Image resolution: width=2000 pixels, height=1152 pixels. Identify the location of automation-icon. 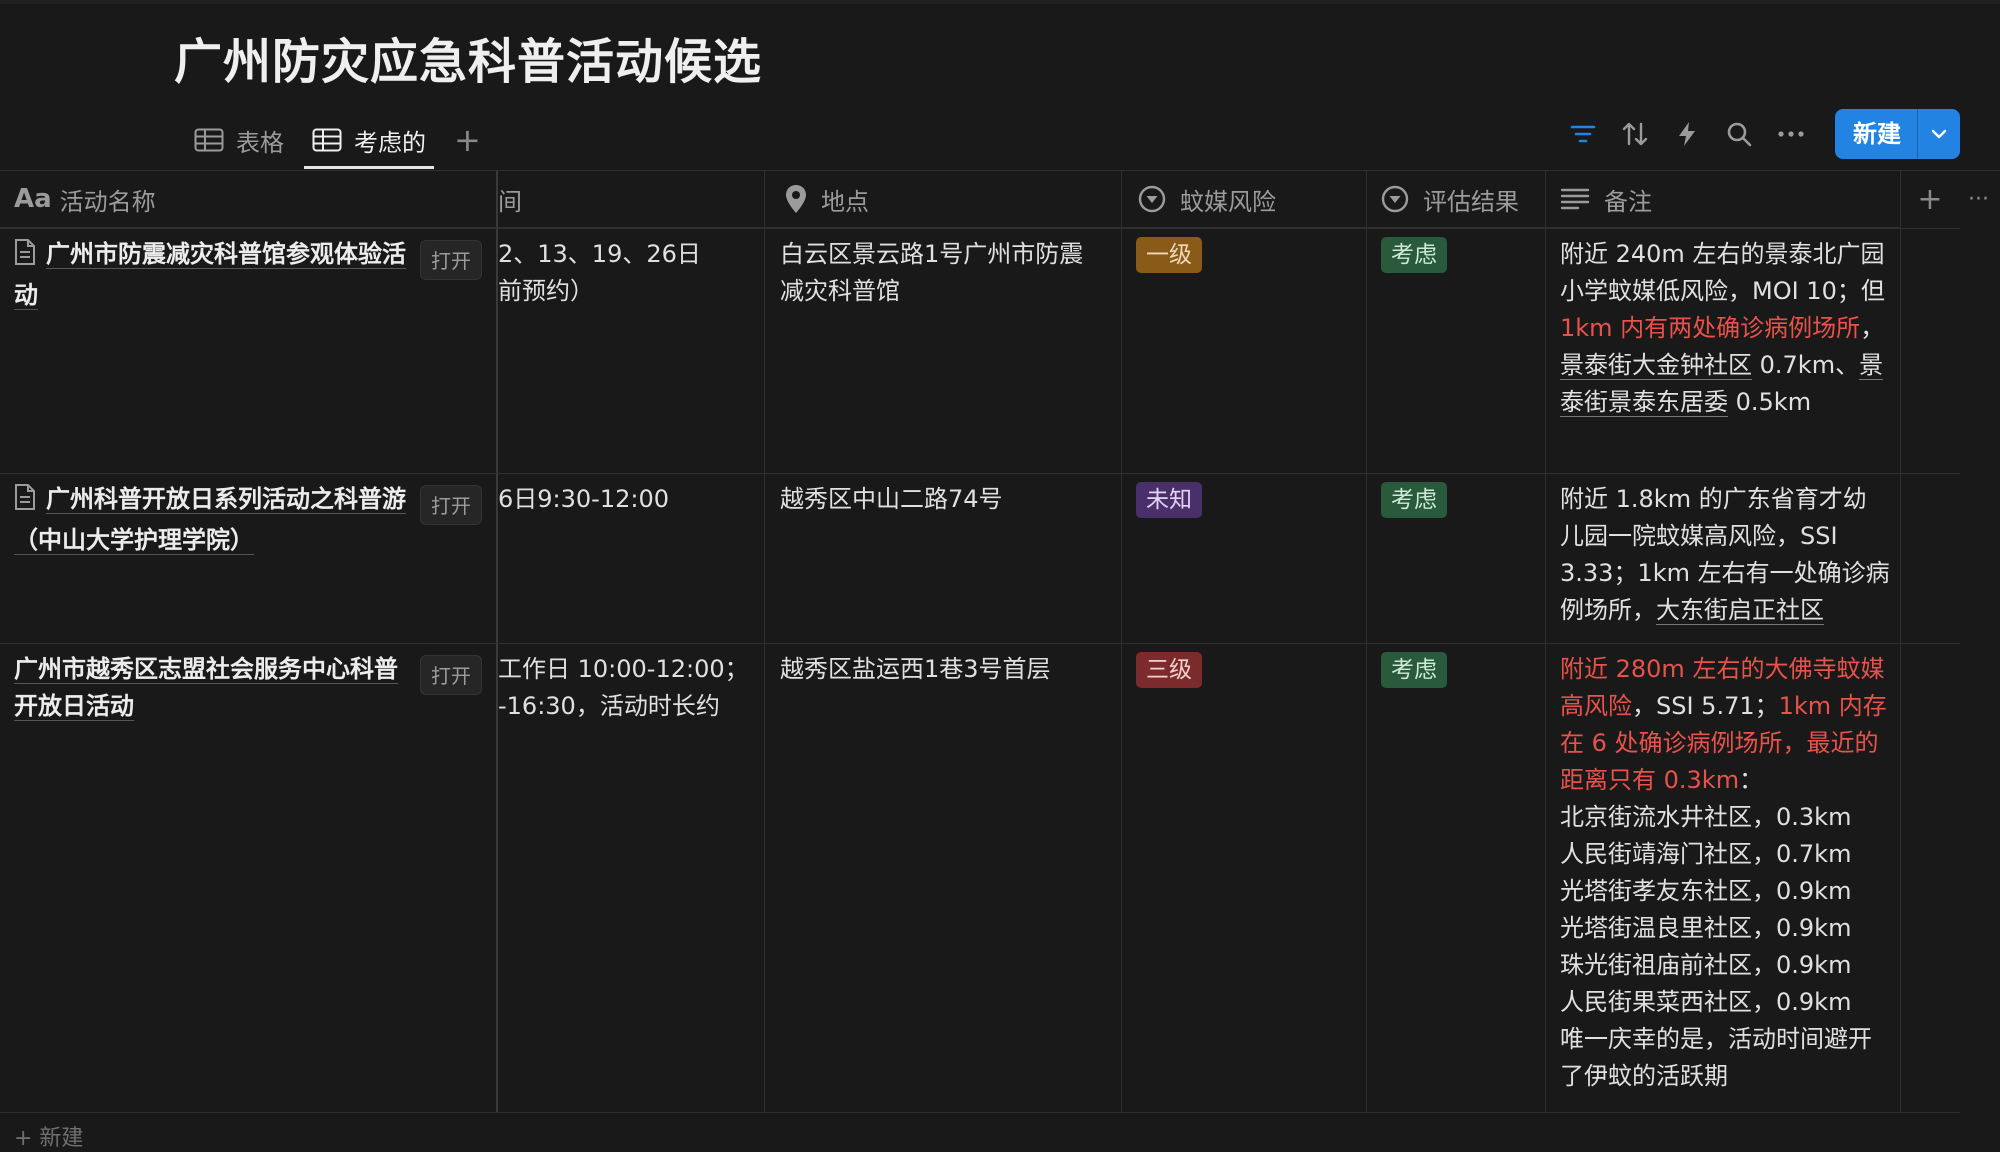
(1687, 134).